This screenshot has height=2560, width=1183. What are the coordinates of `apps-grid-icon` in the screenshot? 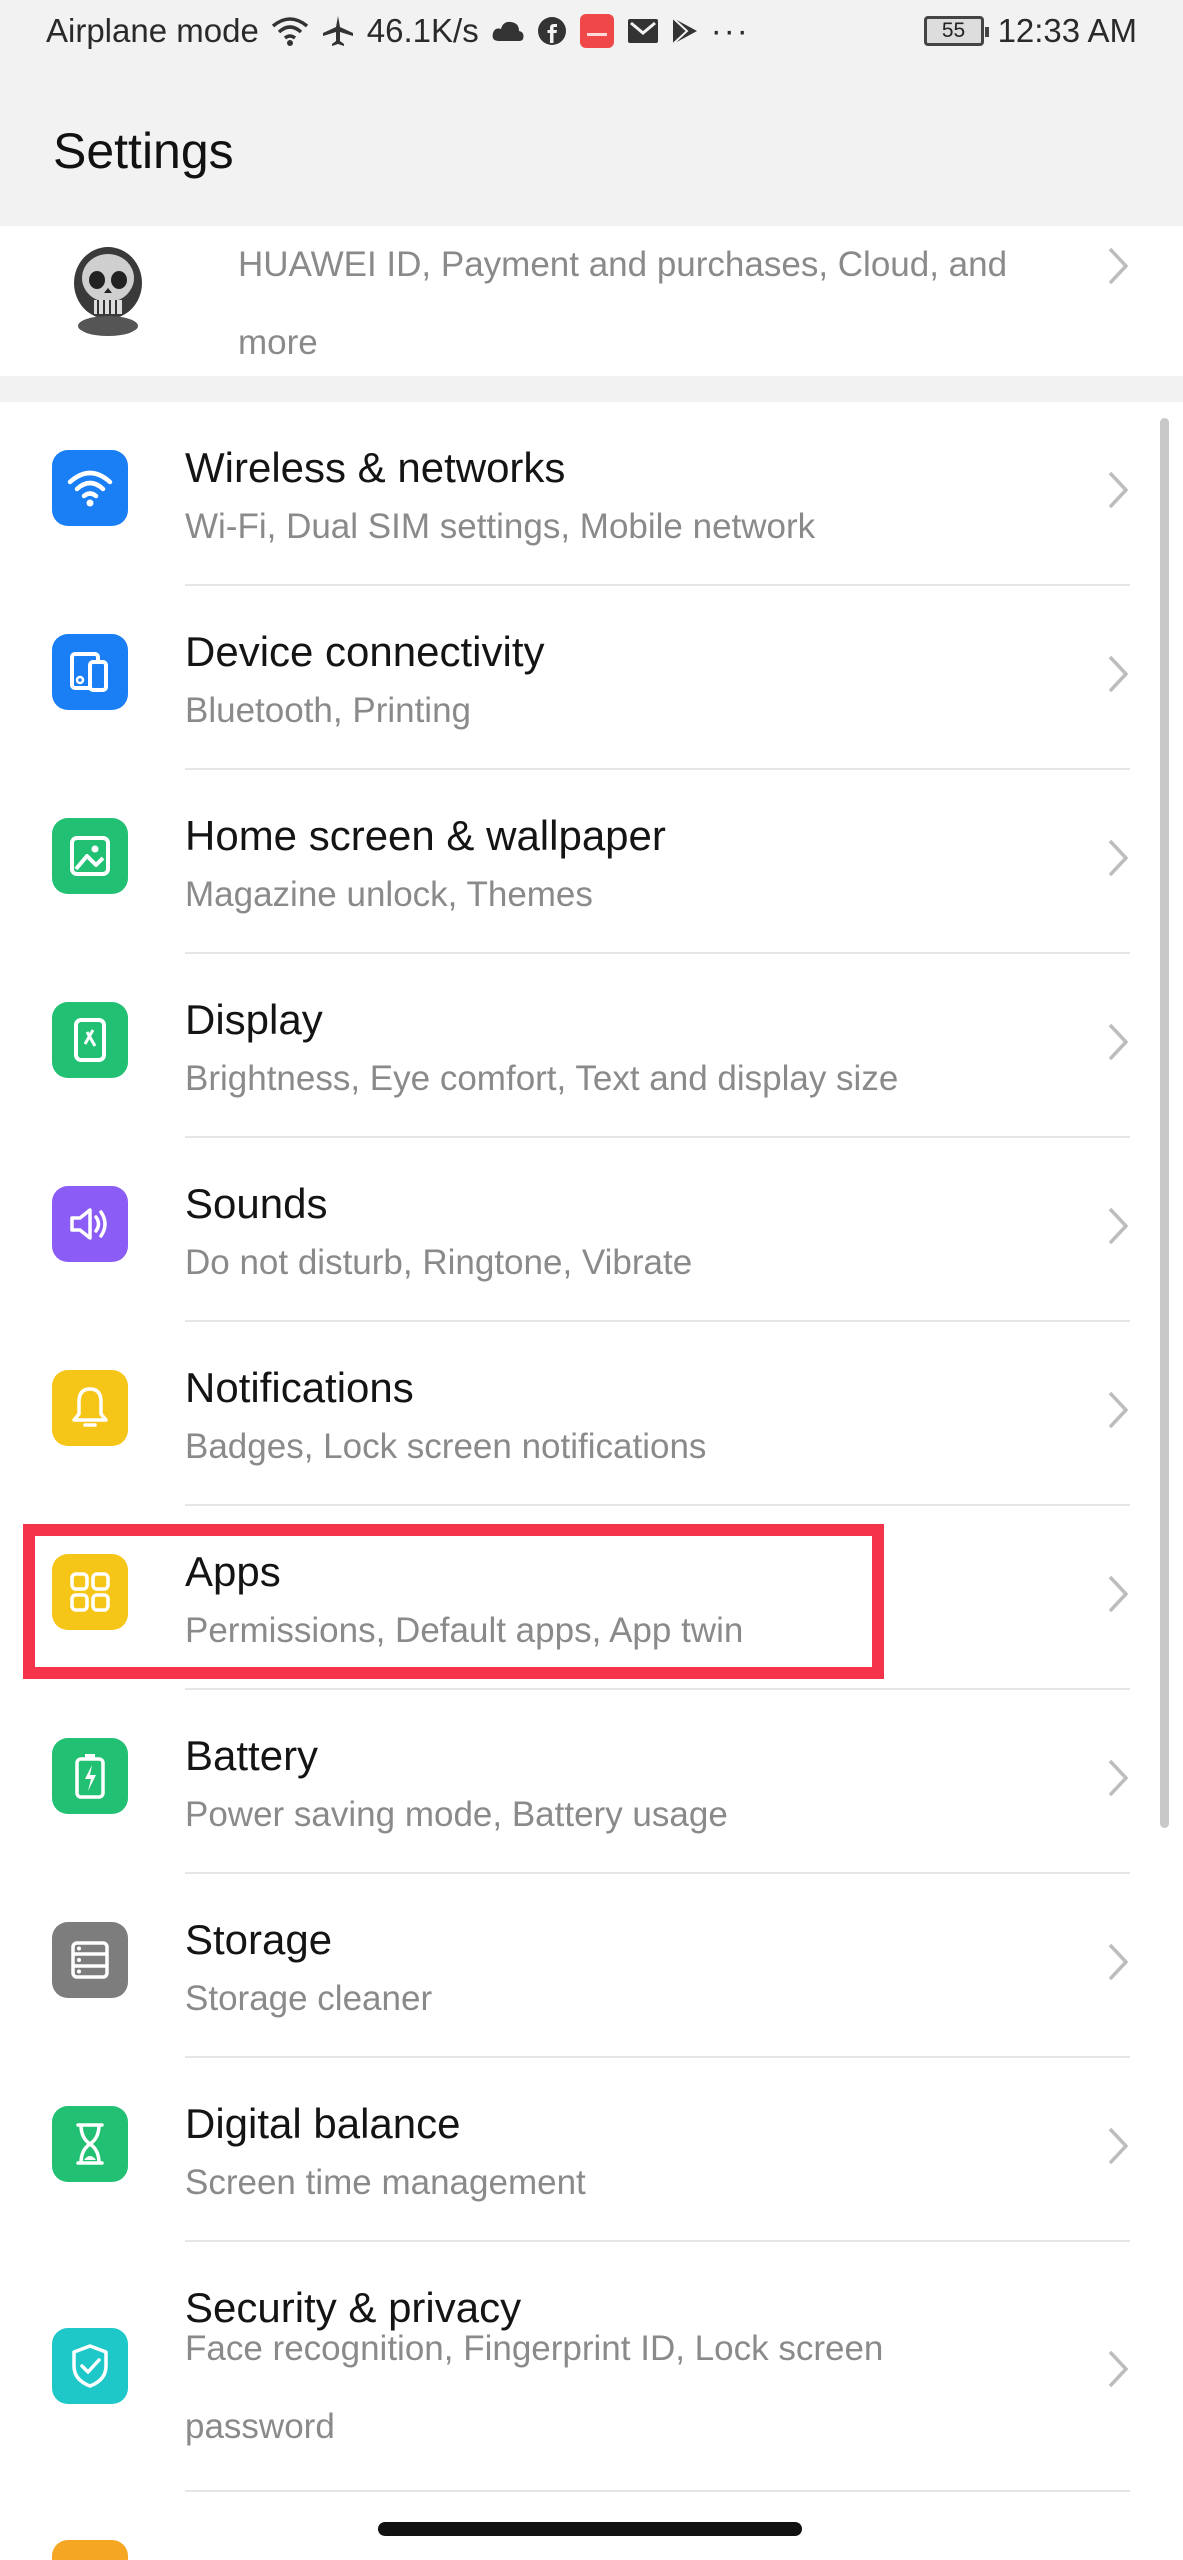 It's located at (90, 1592).